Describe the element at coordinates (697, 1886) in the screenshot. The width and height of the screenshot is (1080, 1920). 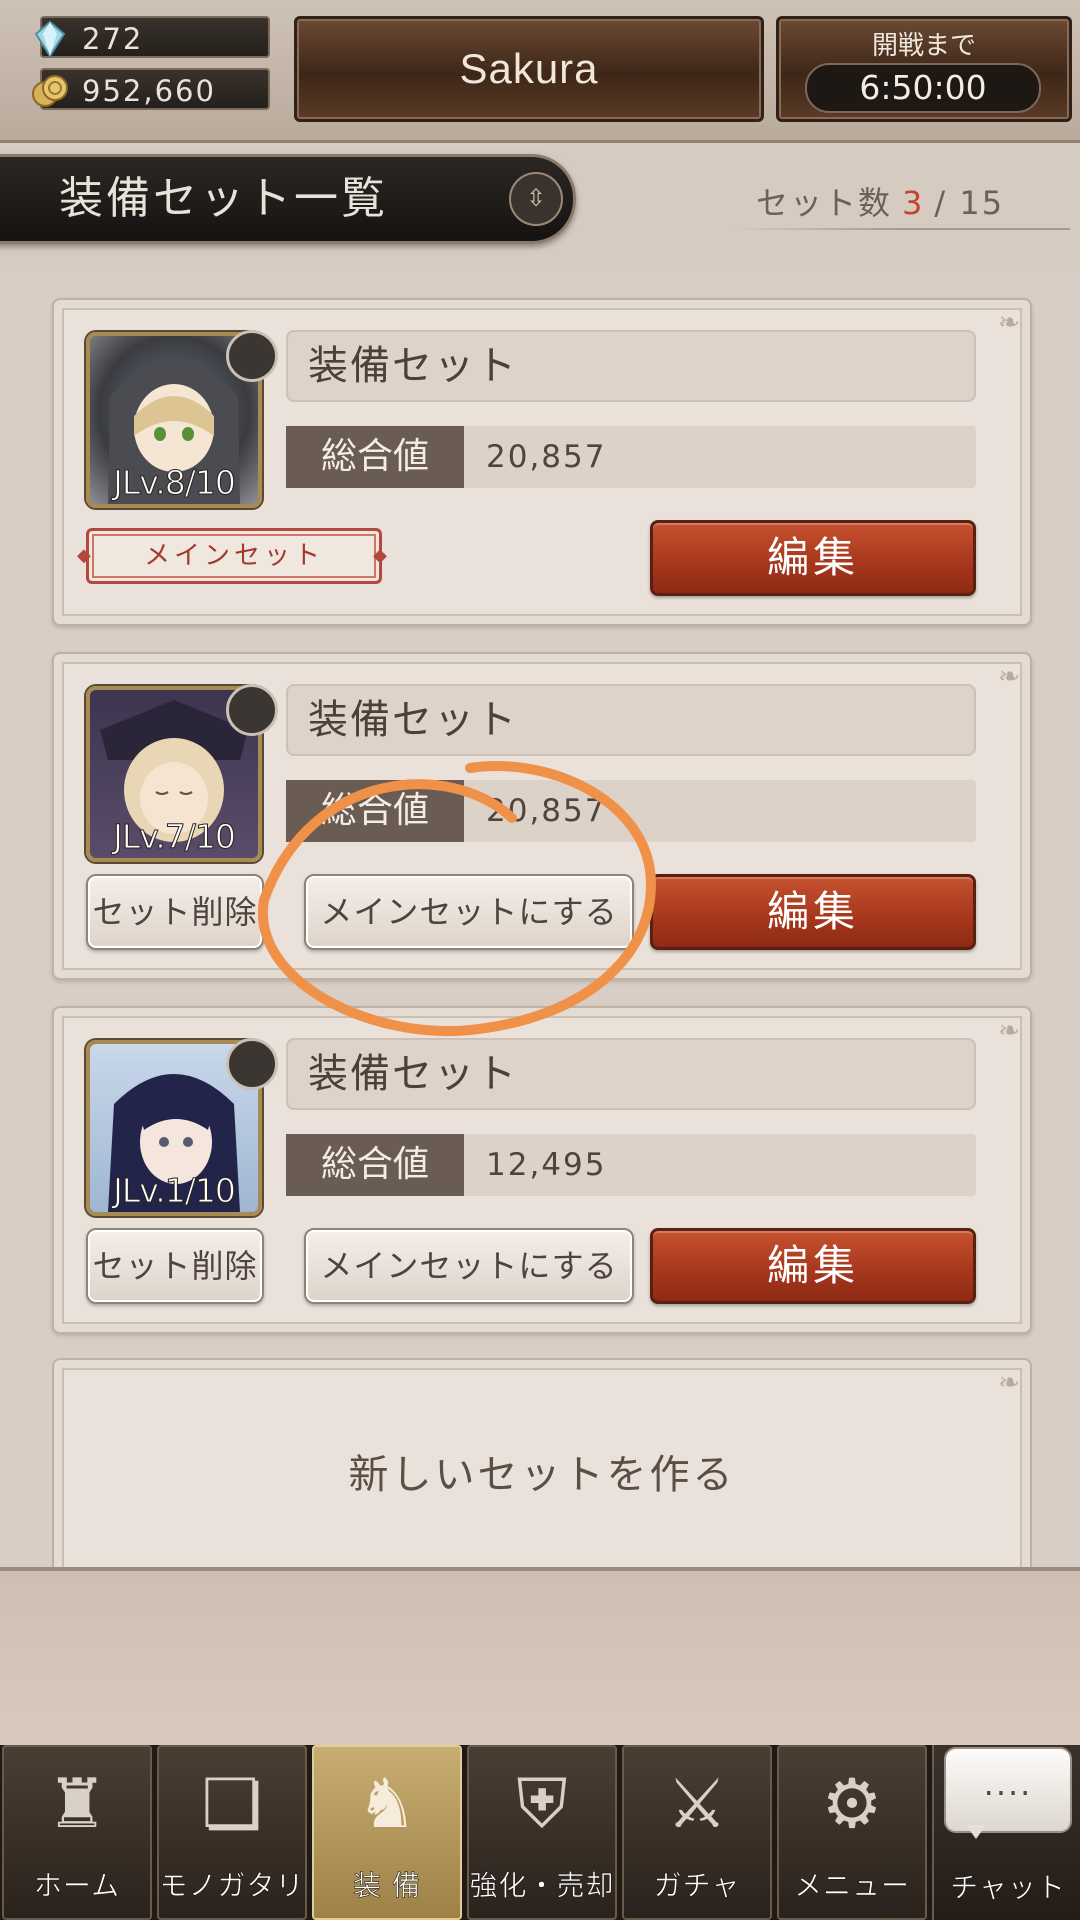
I see `nav-label: ガチャ` at that location.